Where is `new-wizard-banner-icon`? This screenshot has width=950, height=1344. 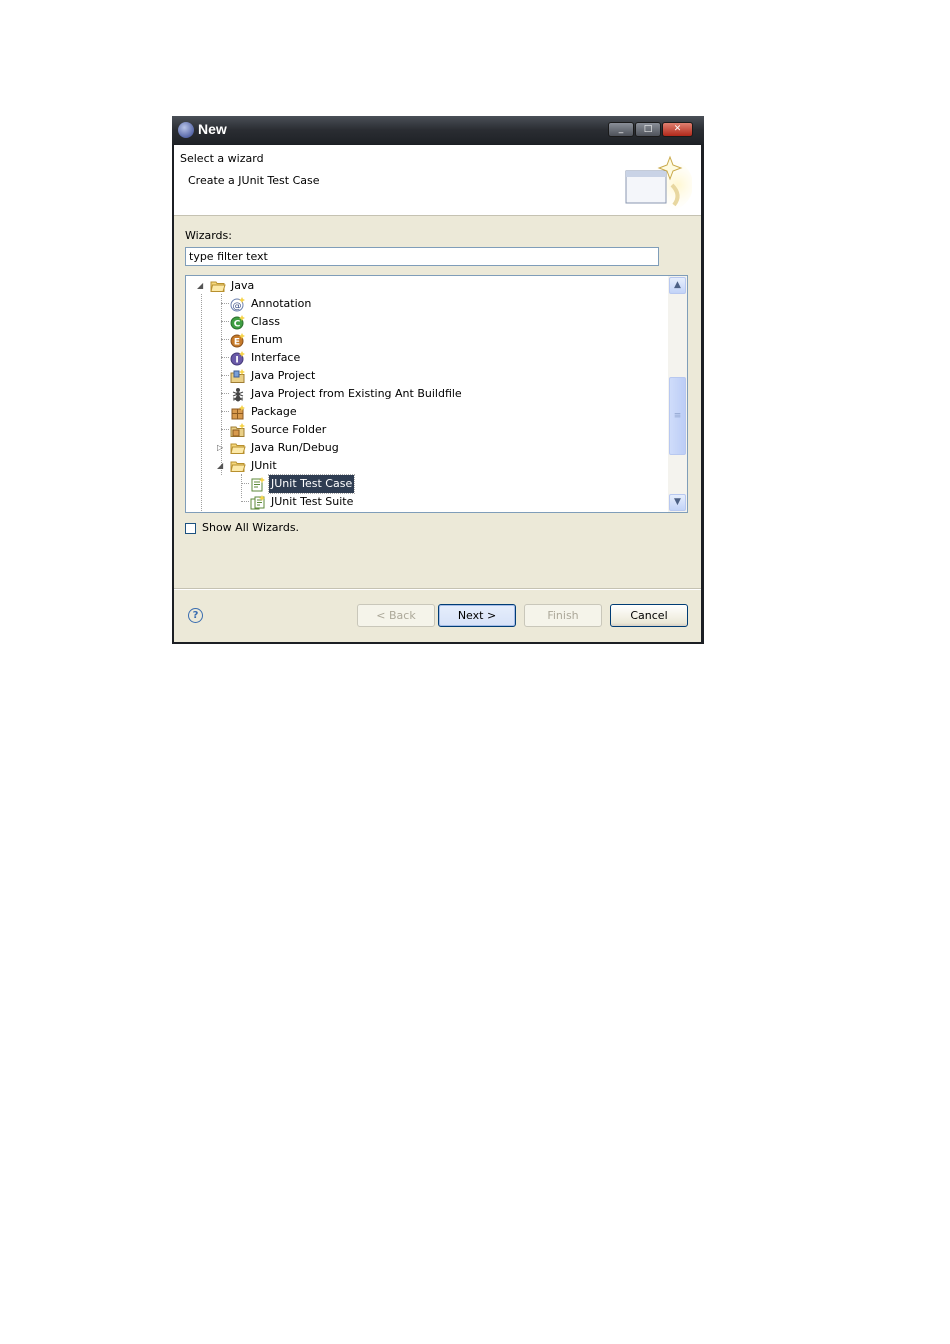
new-wizard-banner-icon is located at coordinates (658, 183).